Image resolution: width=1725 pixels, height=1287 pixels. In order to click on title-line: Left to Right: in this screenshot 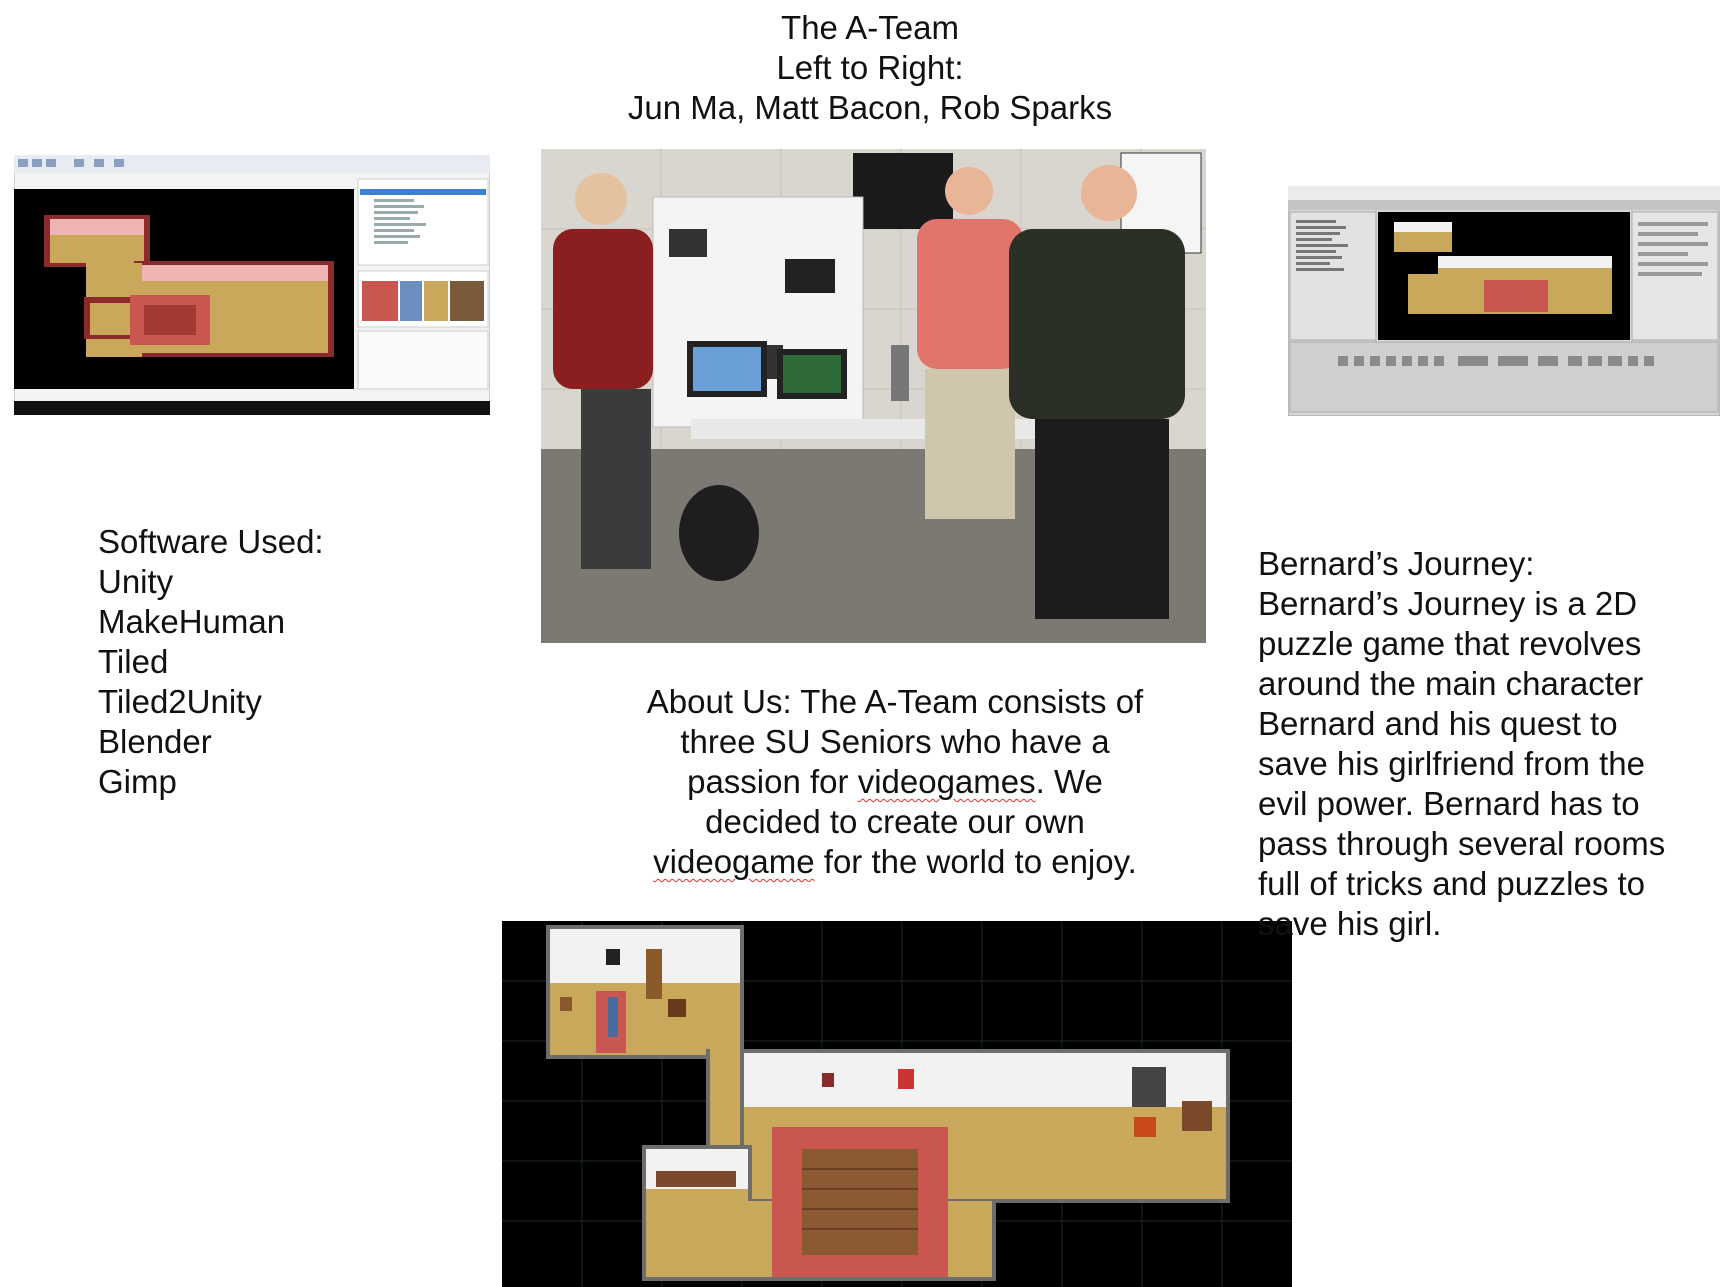, I will do `click(870, 67)`.